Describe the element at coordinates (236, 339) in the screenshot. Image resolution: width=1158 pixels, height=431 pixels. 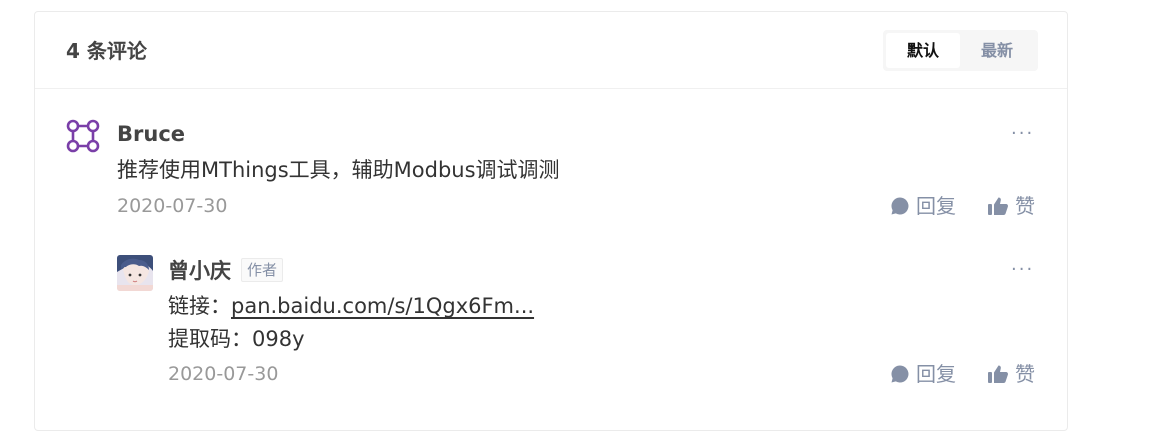
I see `extraction-code-line: 提取码：098y` at that location.